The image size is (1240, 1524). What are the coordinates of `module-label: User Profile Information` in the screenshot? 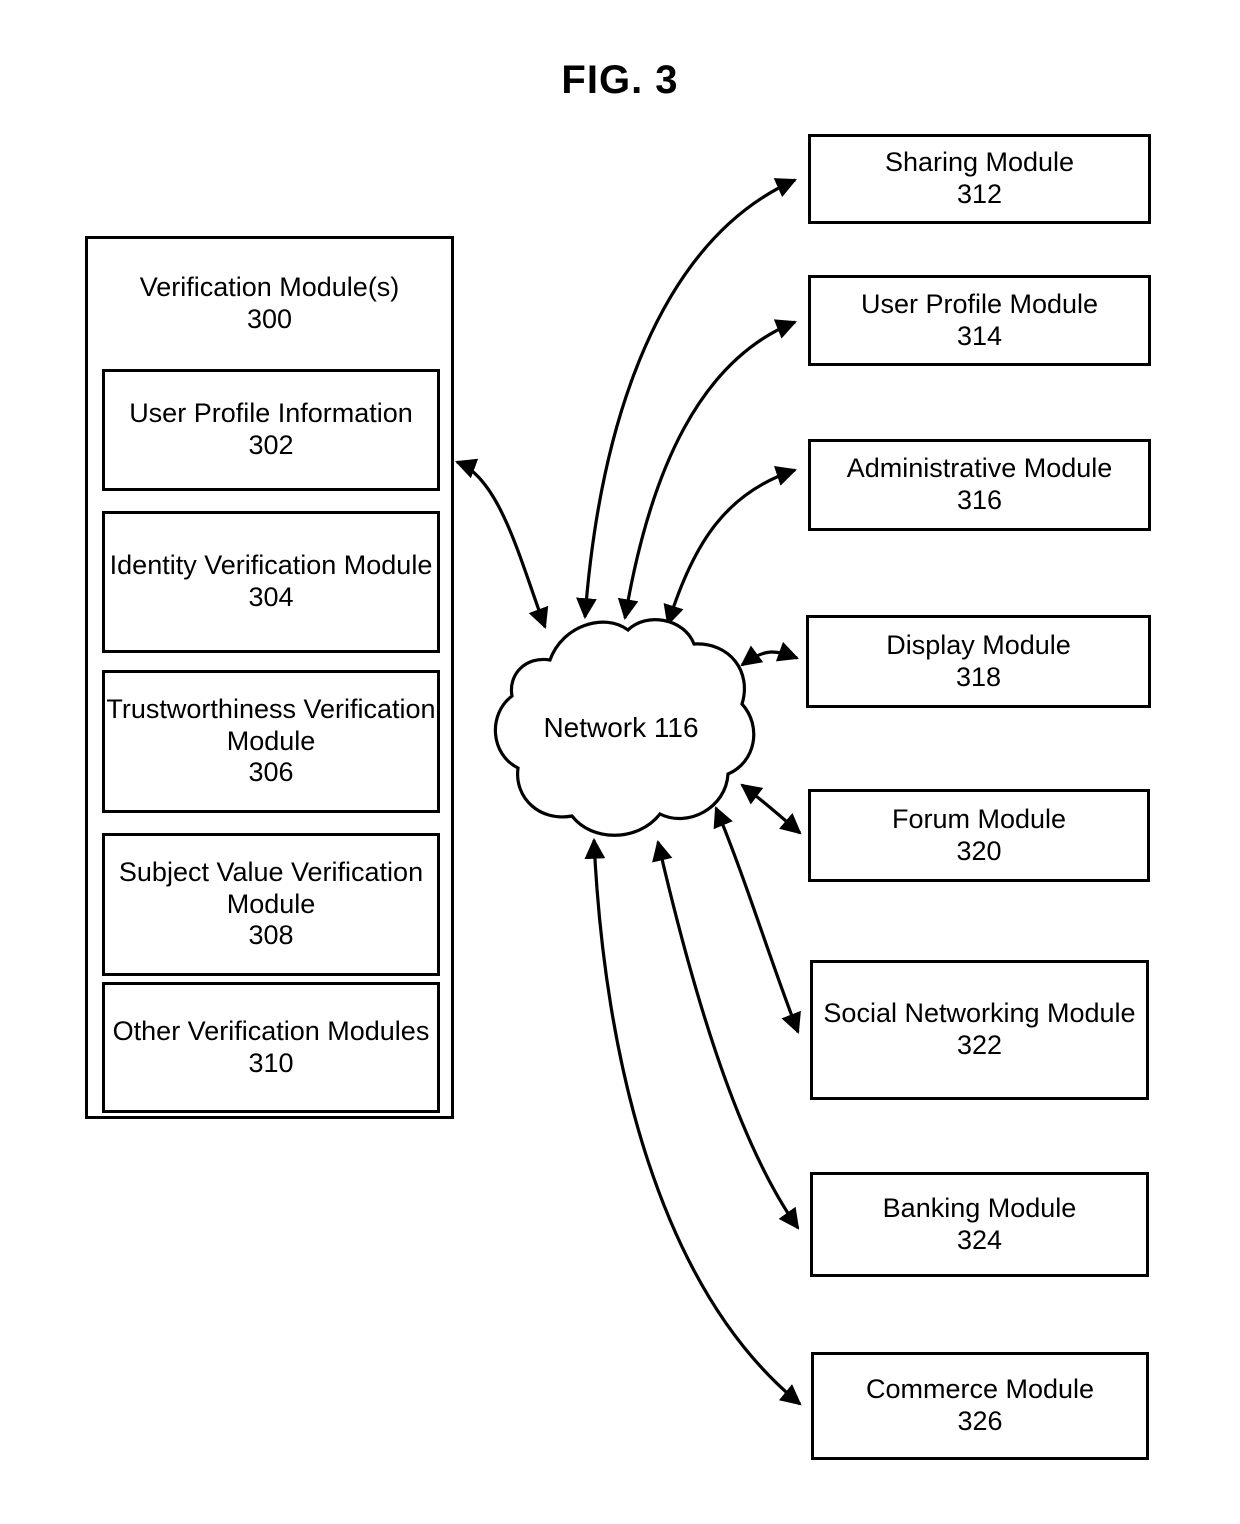 It's located at (271, 413).